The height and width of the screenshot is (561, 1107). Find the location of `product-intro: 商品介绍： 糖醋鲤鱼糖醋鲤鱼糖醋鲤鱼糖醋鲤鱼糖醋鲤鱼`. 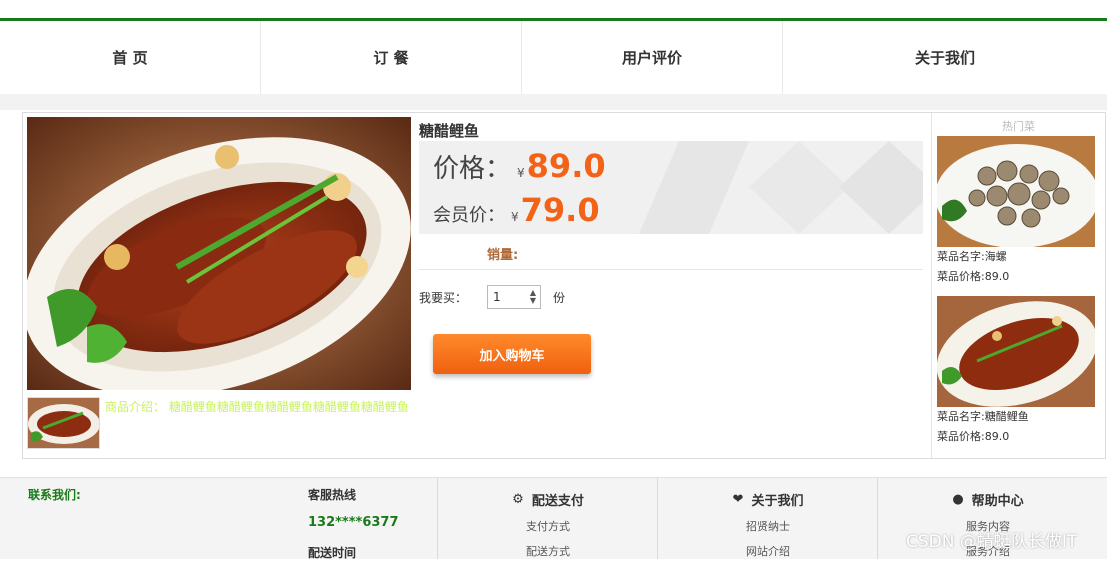

product-intro: 商品介绍： 糖醋鲤鱼糖醋鲤鱼糖醋鲤鱼糖醋鲤鱼糖醋鲤鱼 is located at coordinates (257, 407).